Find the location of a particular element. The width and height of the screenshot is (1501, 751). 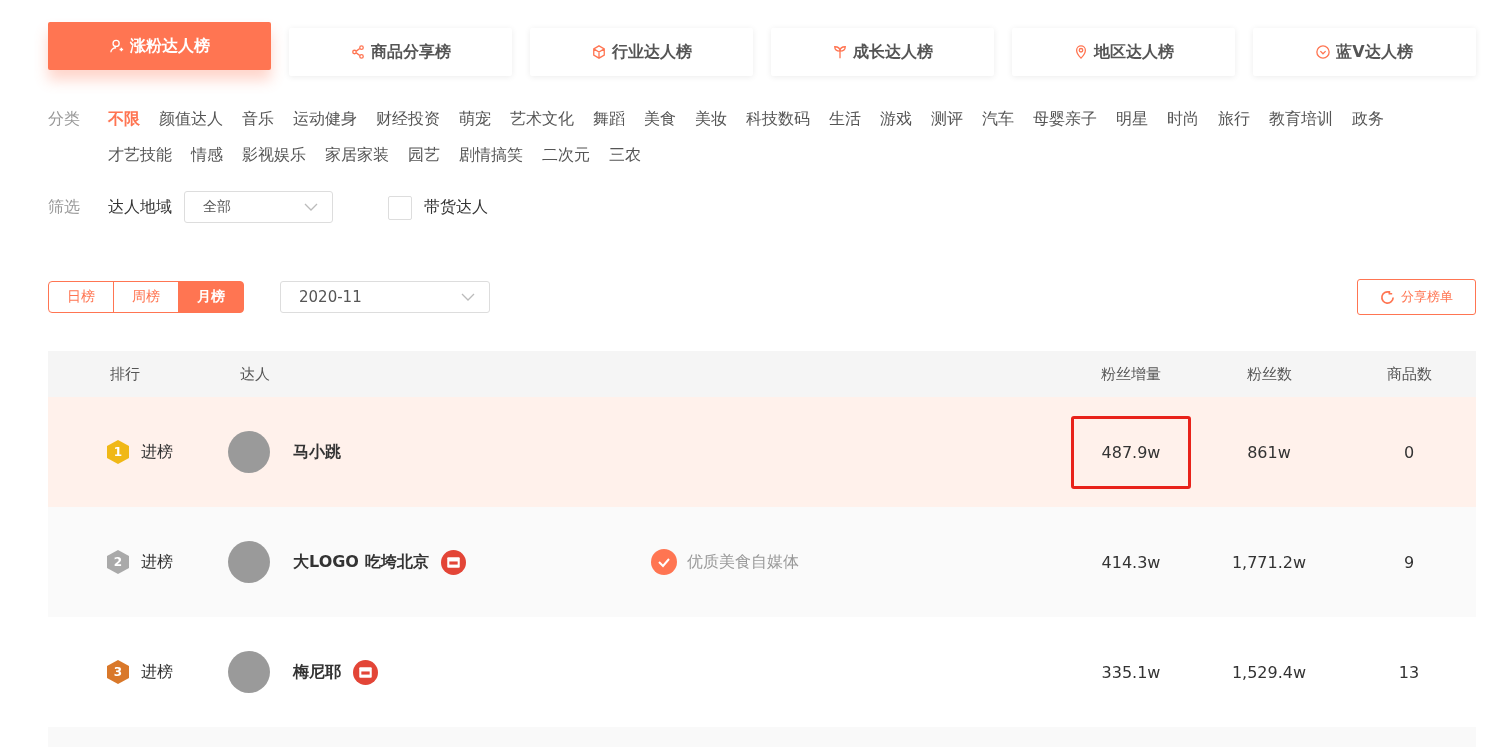

category-option: 游戏 is located at coordinates (896, 119).